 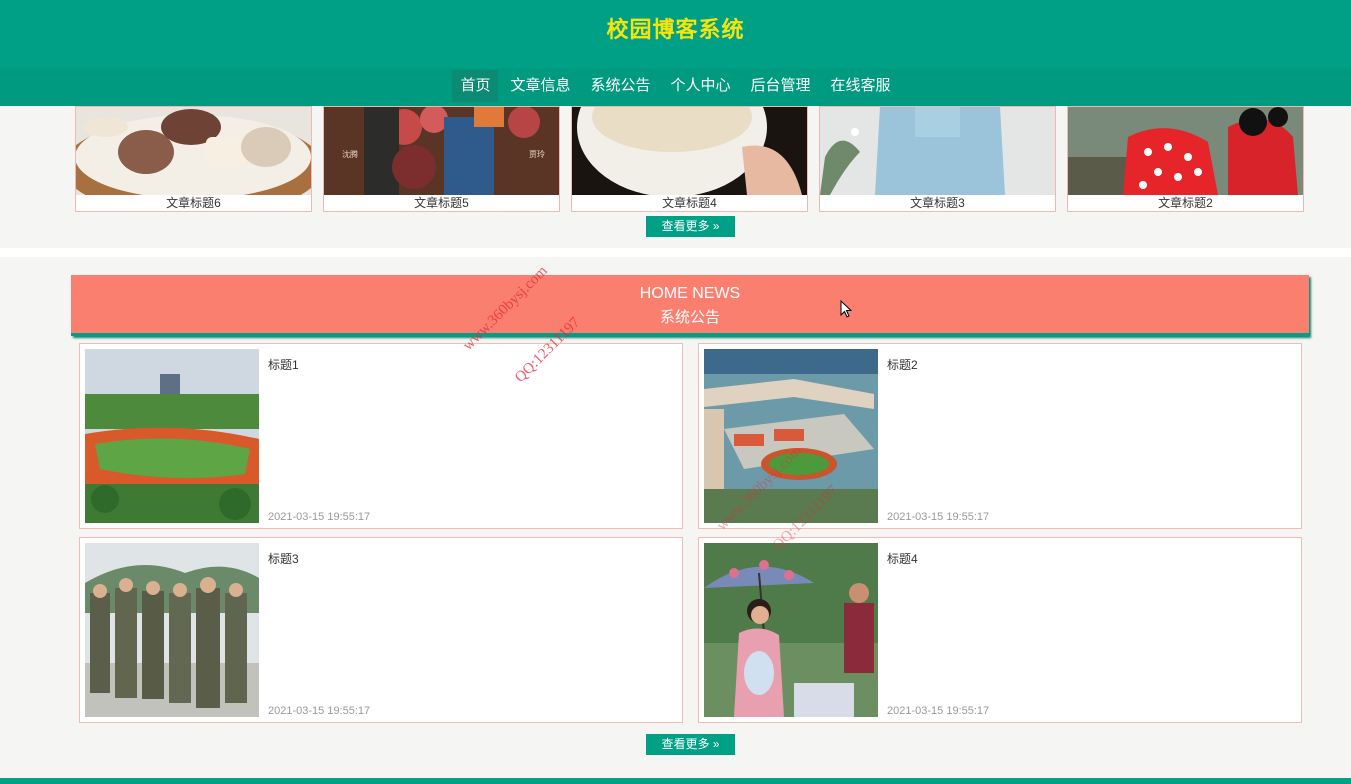 I want to click on article-card: 文章标题6, so click(x=193, y=159).